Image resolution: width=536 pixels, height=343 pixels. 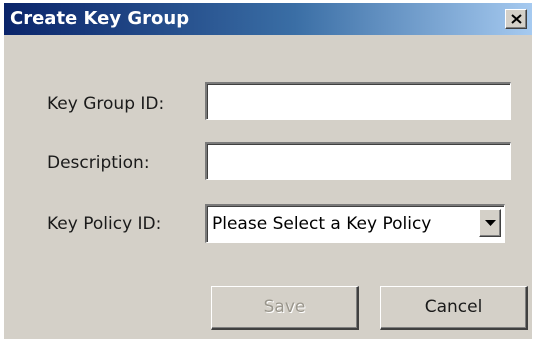 I want to click on cancel-button: Cancel, so click(x=454, y=308).